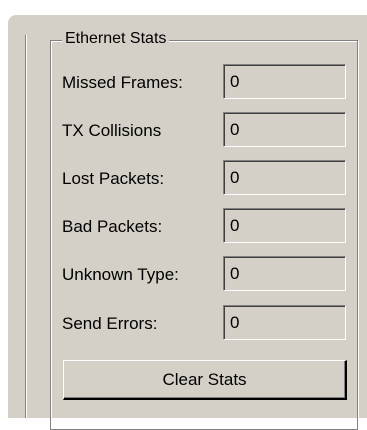  I want to click on tx-collisions-field: 0, so click(284, 129).